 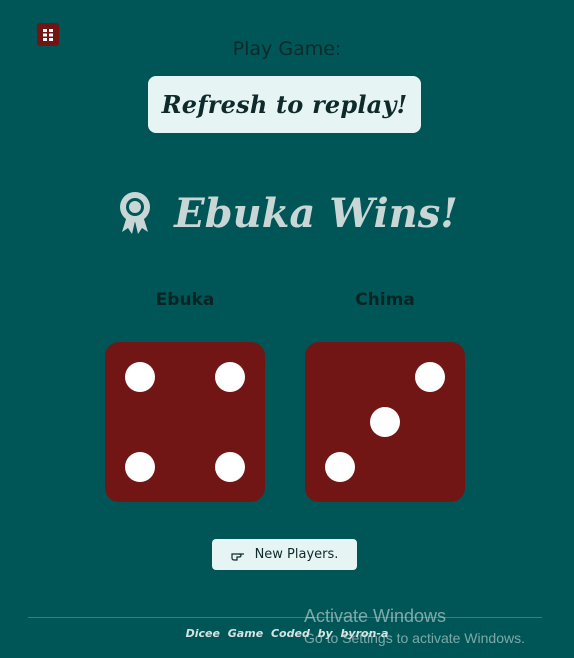 I want to click on player-1-die, so click(x=185, y=422).